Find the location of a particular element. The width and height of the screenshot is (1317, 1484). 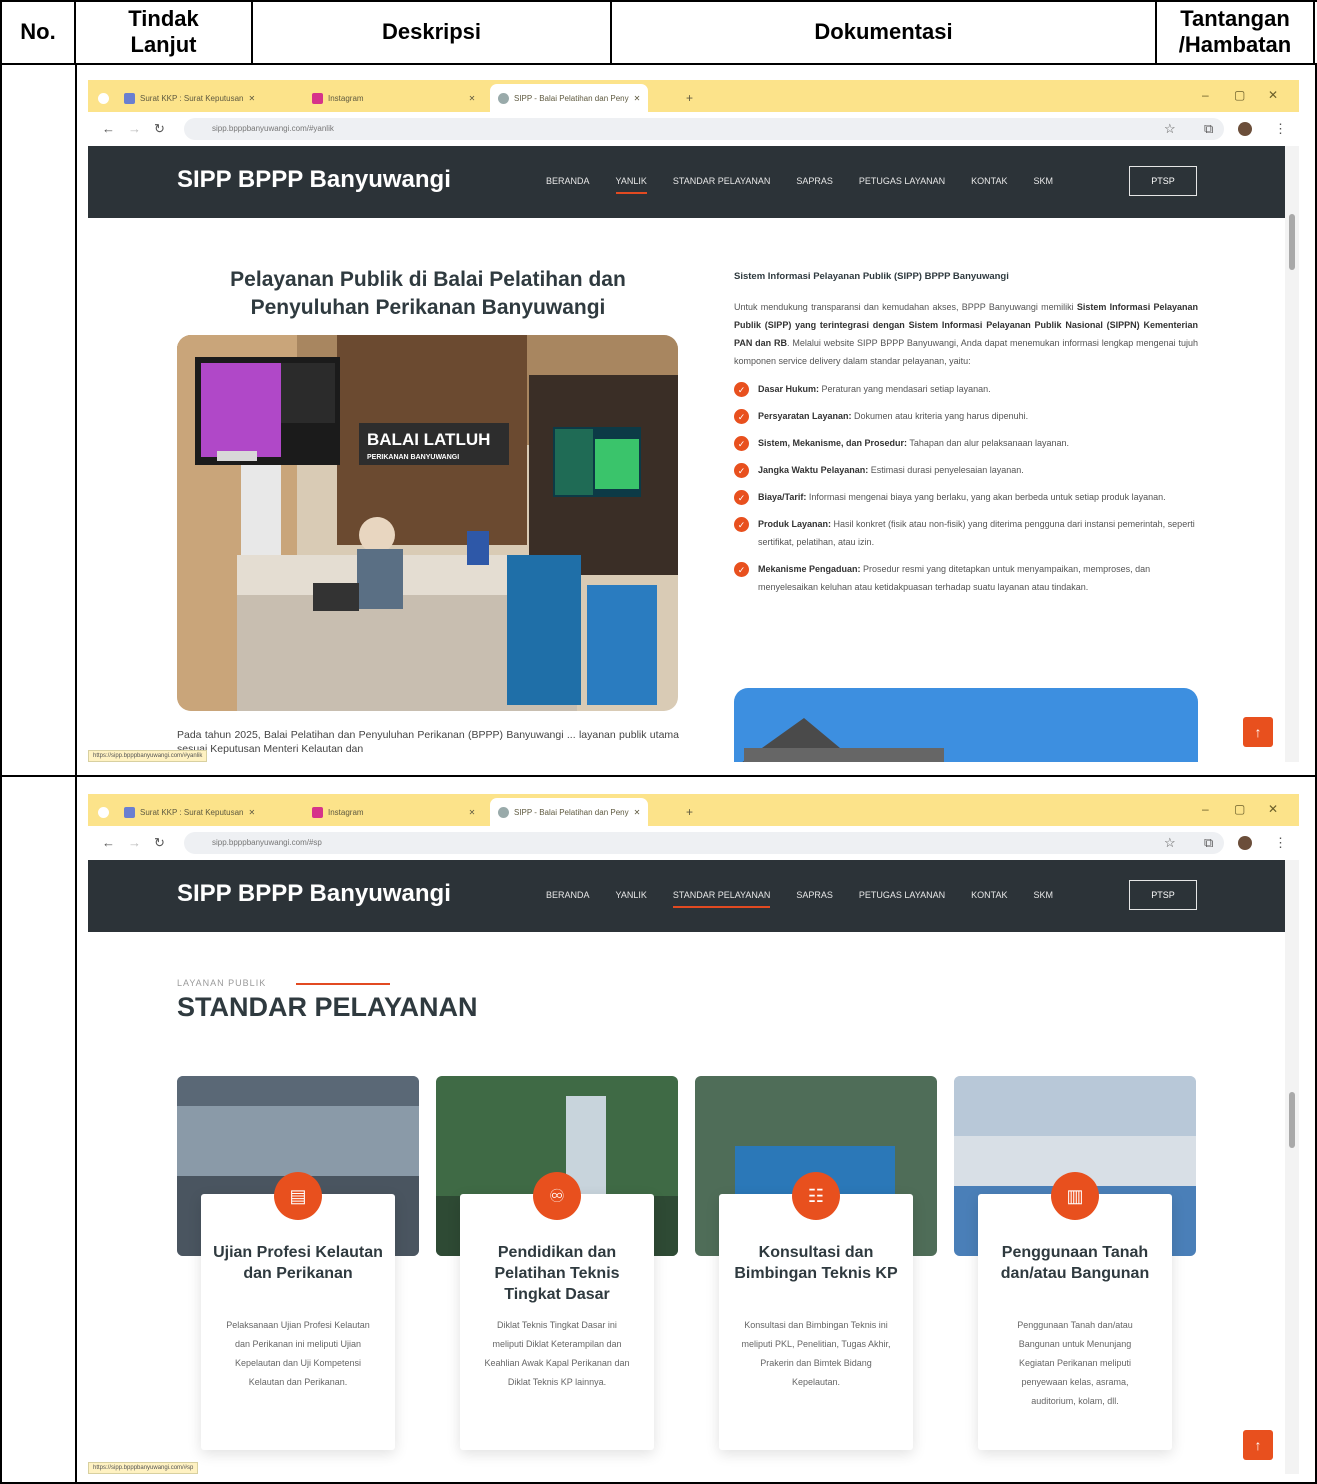

tab-label: SIPP - Balai Pelatihan dan Peny is located at coordinates (571, 98).